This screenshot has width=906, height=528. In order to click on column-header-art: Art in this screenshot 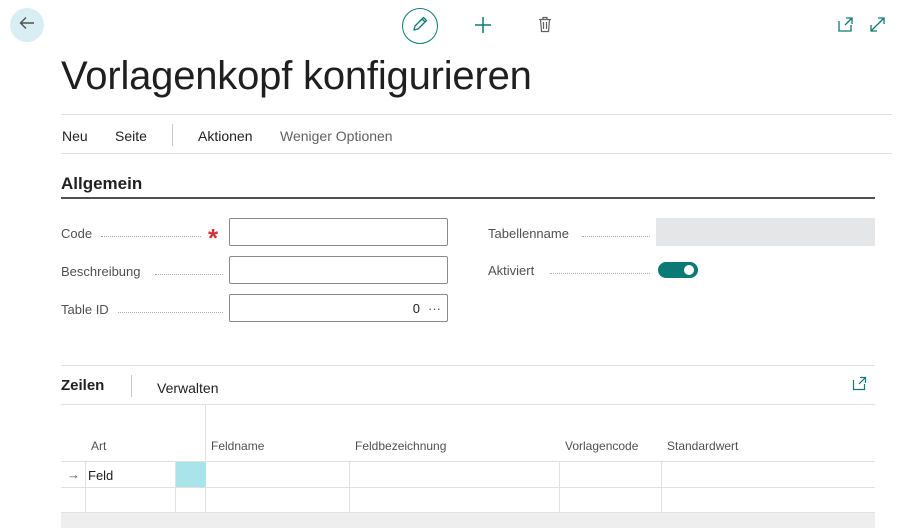, I will do `click(98, 446)`.